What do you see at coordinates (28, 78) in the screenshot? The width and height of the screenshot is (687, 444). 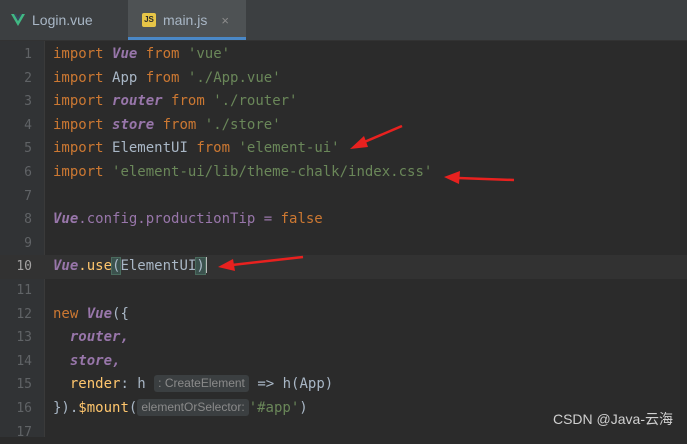 I see `line-number: 2` at bounding box center [28, 78].